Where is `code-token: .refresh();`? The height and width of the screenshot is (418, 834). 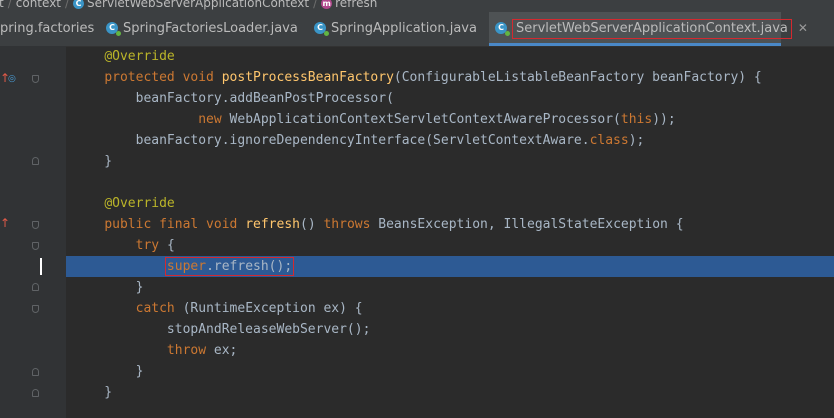
code-token: .refresh(); is located at coordinates (249, 266).